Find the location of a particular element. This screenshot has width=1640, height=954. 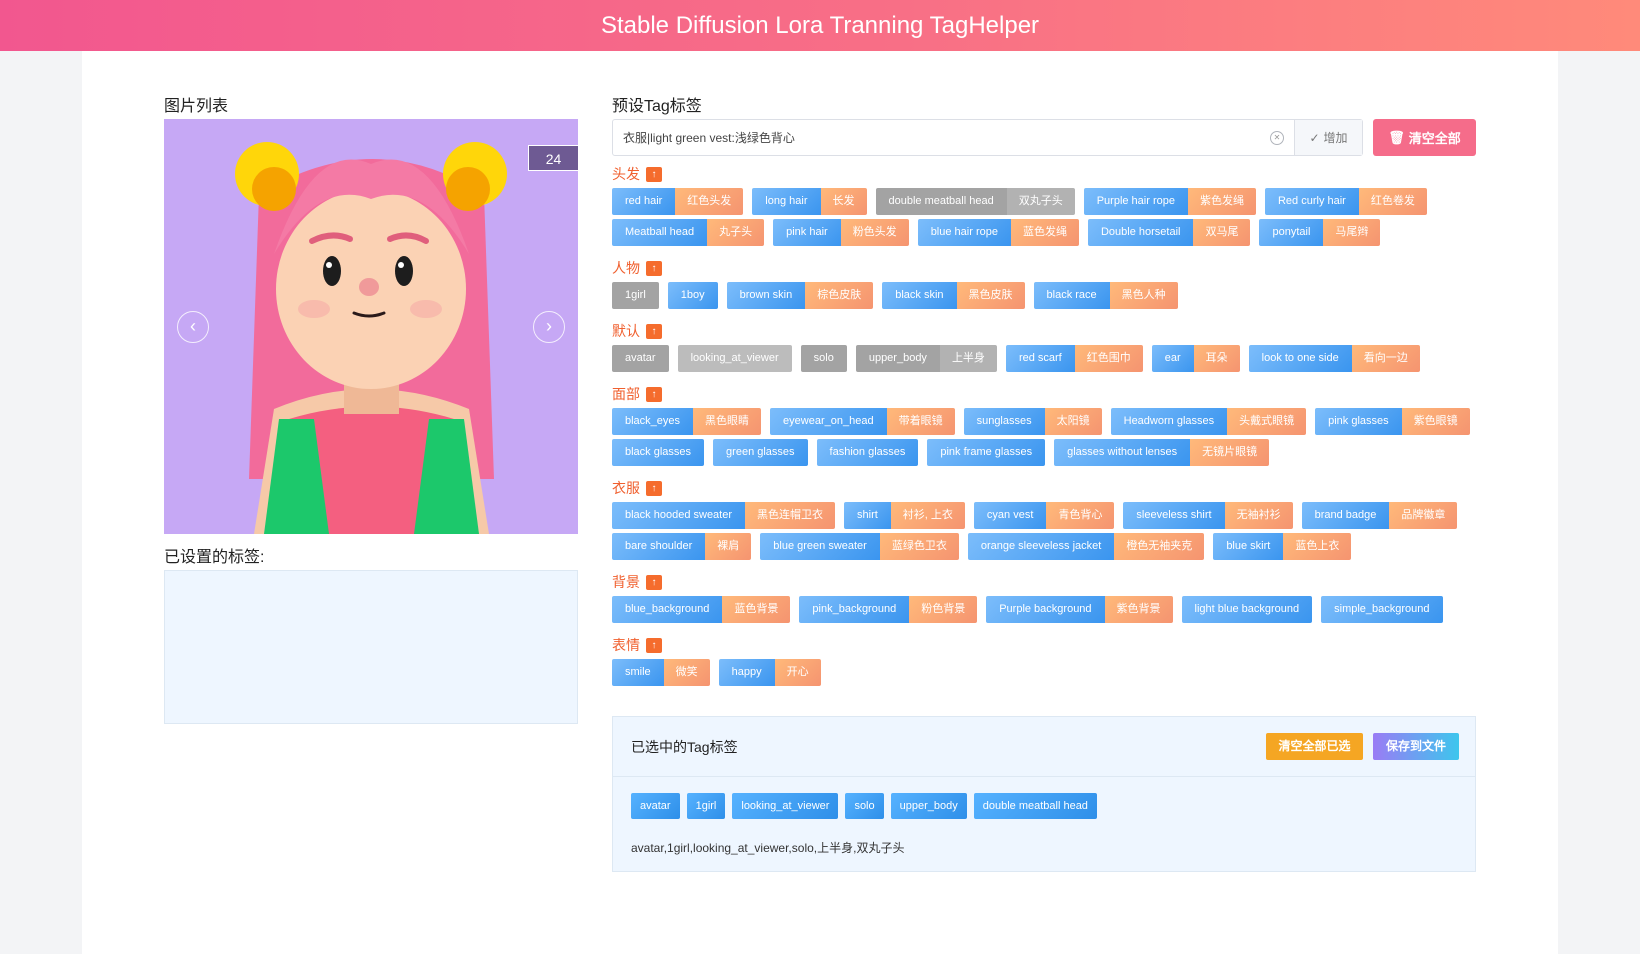

image-carousel: 24 ‹ › is located at coordinates (371, 326).